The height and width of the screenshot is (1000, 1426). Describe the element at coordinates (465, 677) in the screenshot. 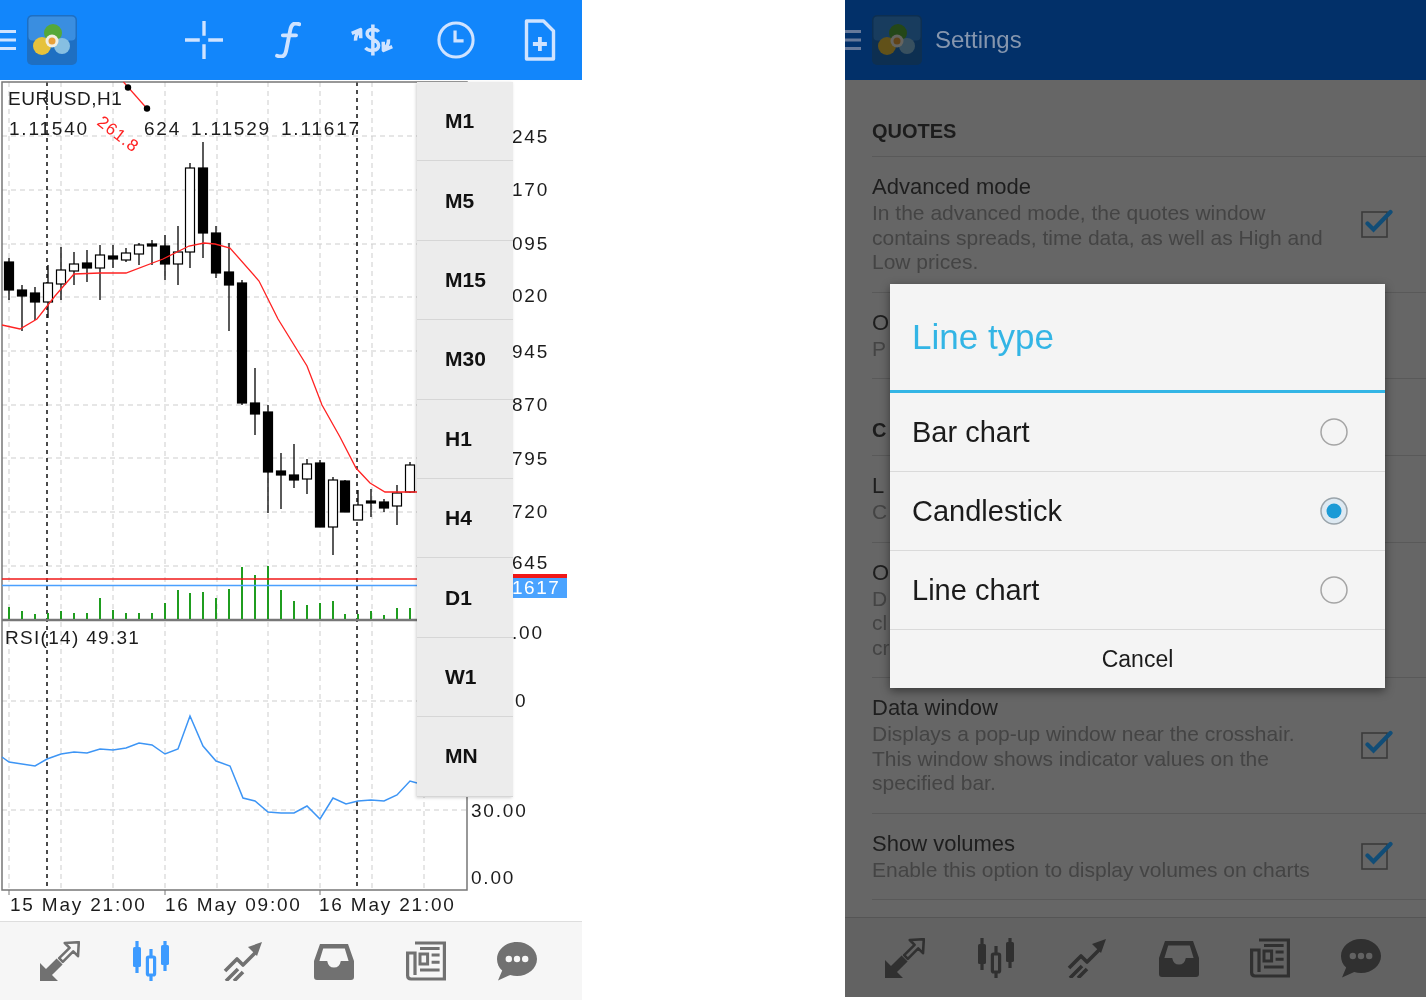

I see `timeframe-item: W1` at that location.